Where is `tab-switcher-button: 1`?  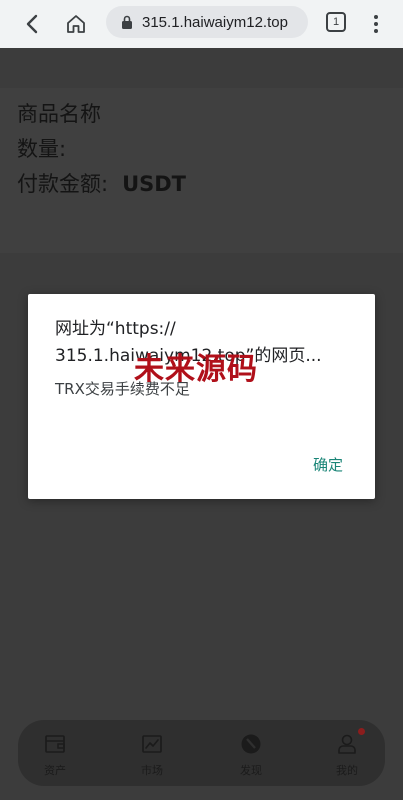
tab-switcher-button: 1 is located at coordinates (336, 22).